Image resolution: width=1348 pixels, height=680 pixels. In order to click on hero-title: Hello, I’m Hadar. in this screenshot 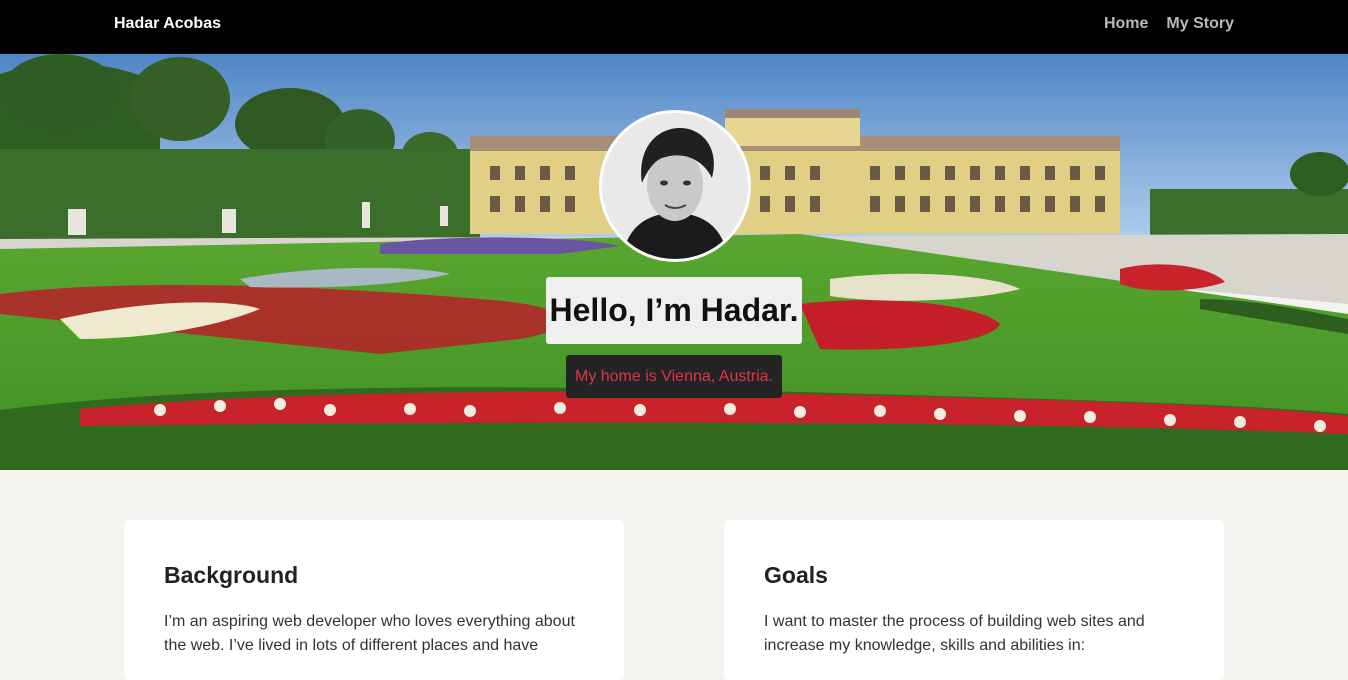, I will do `click(674, 310)`.